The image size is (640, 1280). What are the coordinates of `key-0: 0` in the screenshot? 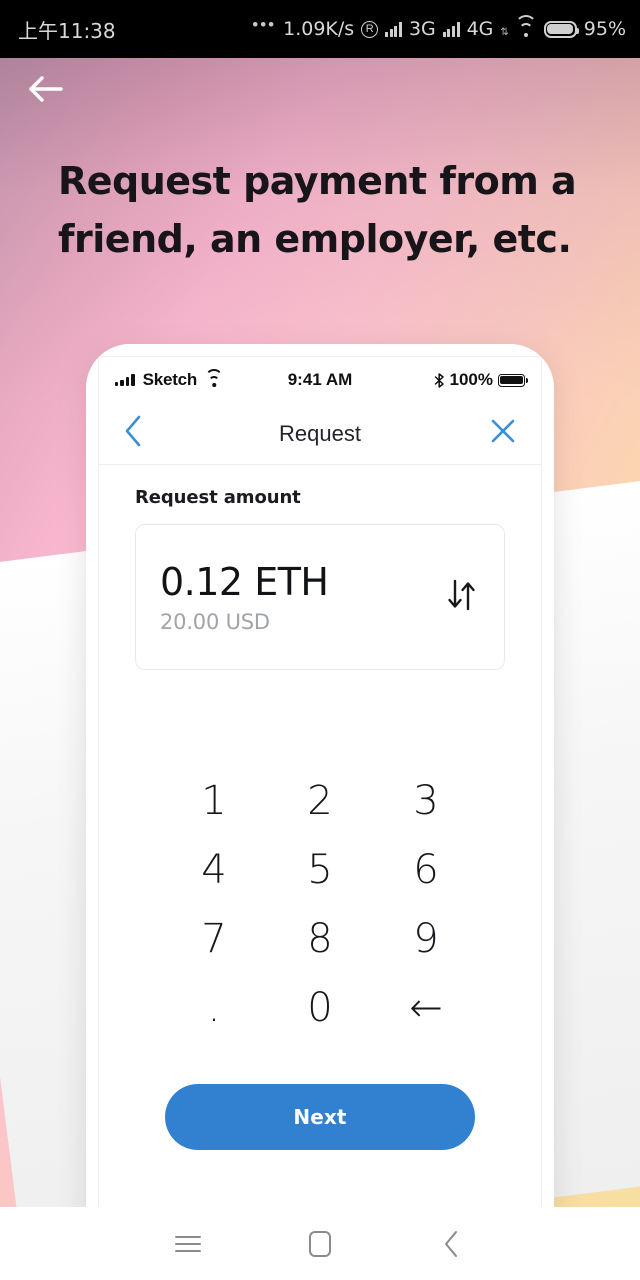 It's located at (320, 1007).